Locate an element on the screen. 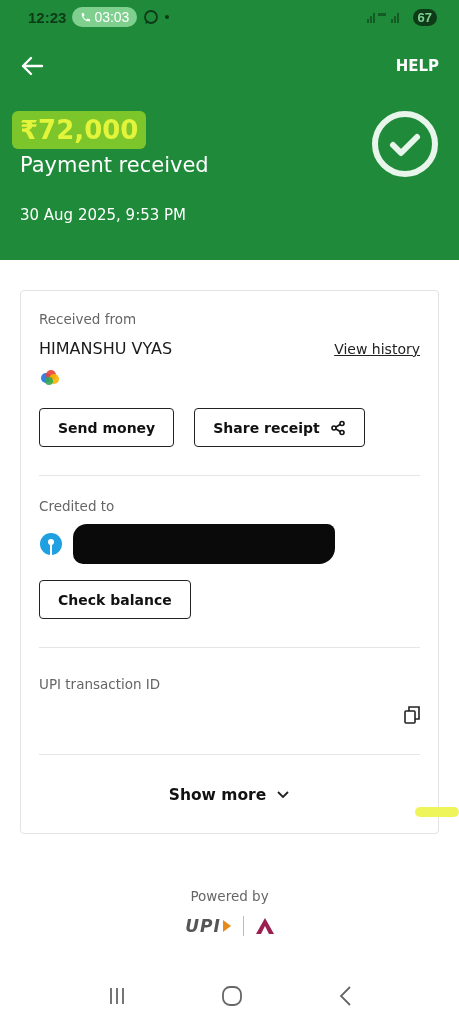  chevron-down-icon is located at coordinates (283, 794).